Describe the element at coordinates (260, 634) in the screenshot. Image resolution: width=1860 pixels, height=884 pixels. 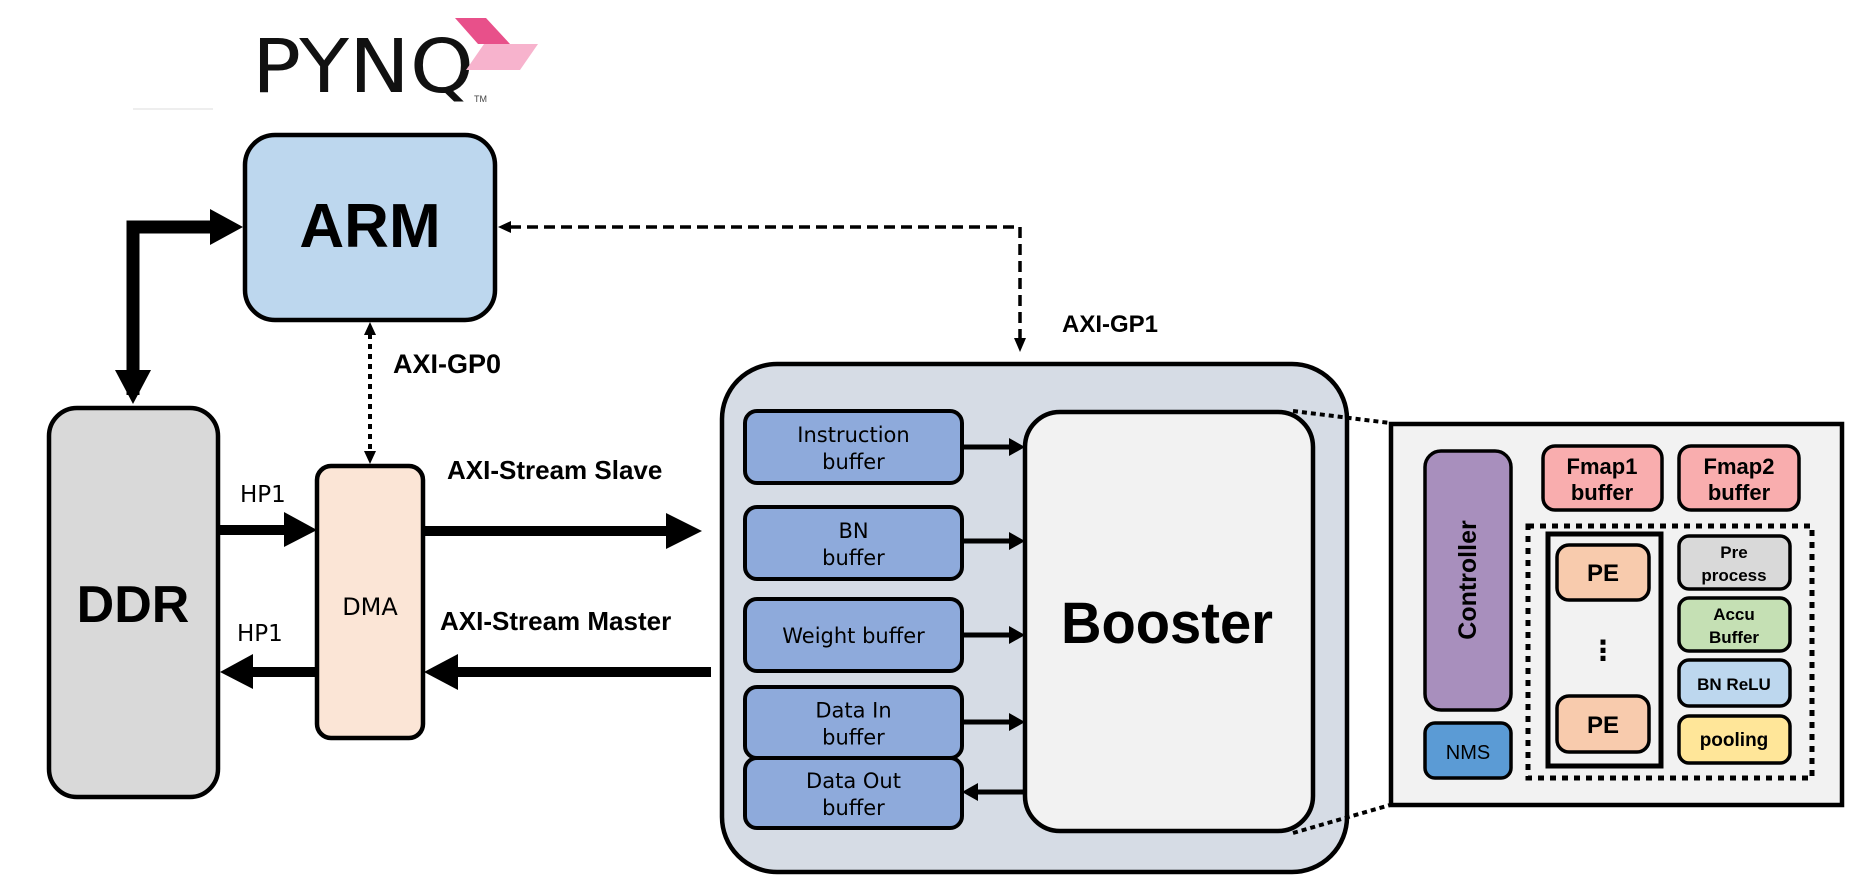
I see `hp1-out-label: HP1` at that location.